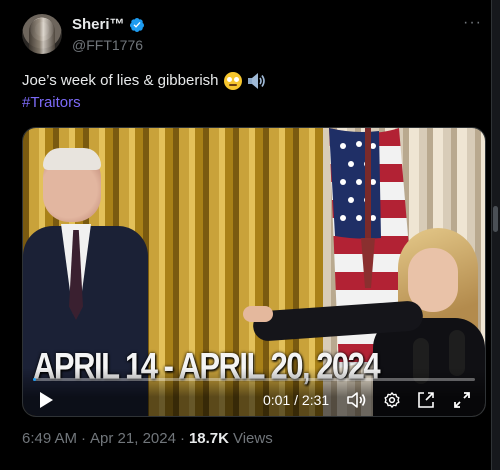  I want to click on video-time: 0:01 / 2:31, so click(296, 400).